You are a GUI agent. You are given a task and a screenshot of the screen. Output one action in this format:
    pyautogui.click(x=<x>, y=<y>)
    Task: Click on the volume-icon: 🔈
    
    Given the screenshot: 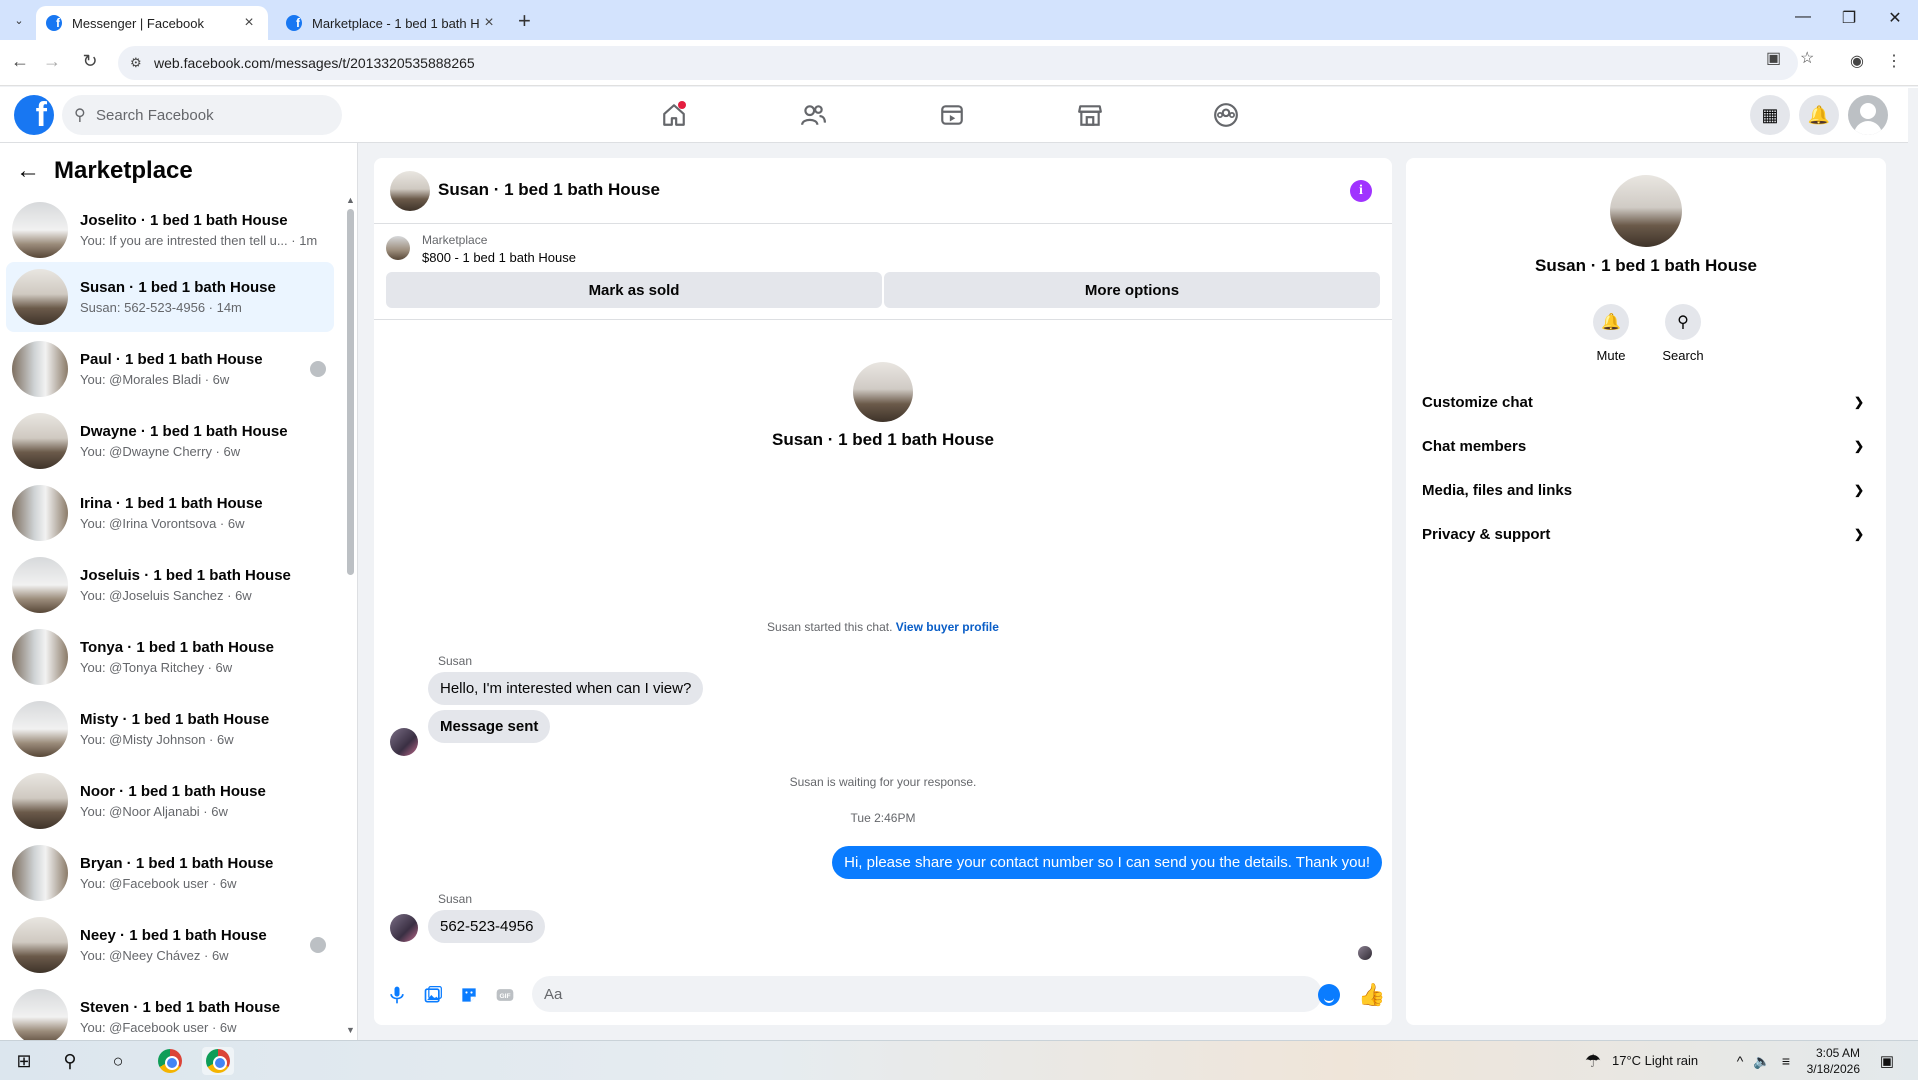 What is the action you would take?
    pyautogui.click(x=1762, y=1061)
    